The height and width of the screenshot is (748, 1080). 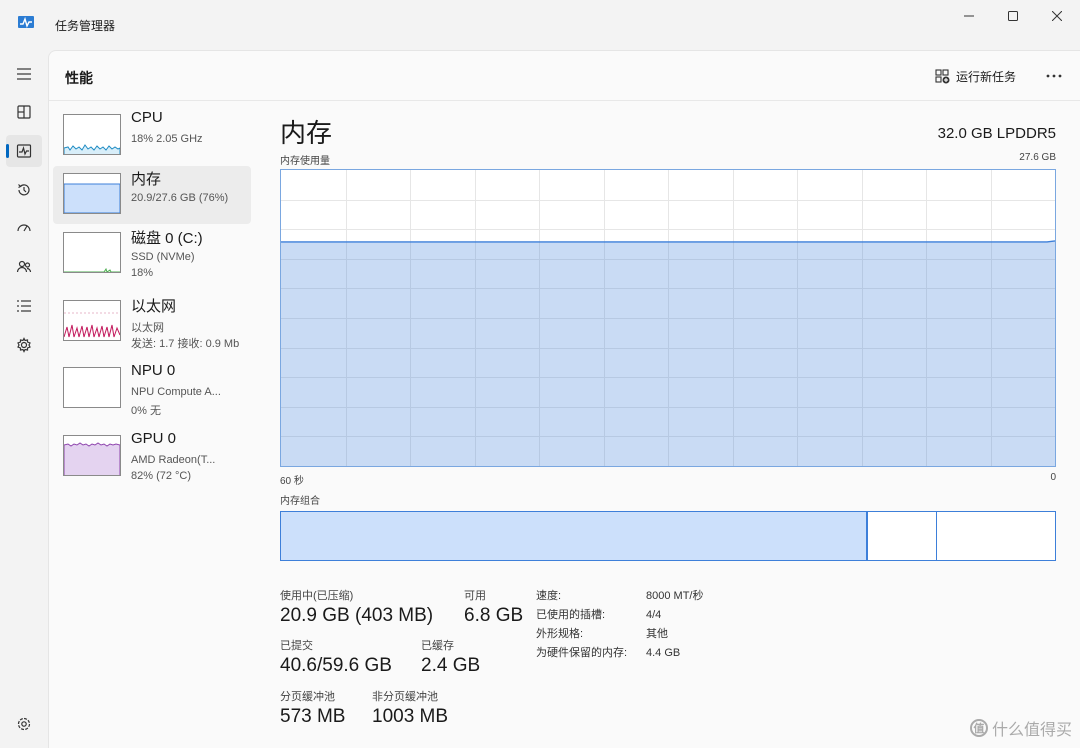 I want to click on nav-item-details, so click(x=24, y=306).